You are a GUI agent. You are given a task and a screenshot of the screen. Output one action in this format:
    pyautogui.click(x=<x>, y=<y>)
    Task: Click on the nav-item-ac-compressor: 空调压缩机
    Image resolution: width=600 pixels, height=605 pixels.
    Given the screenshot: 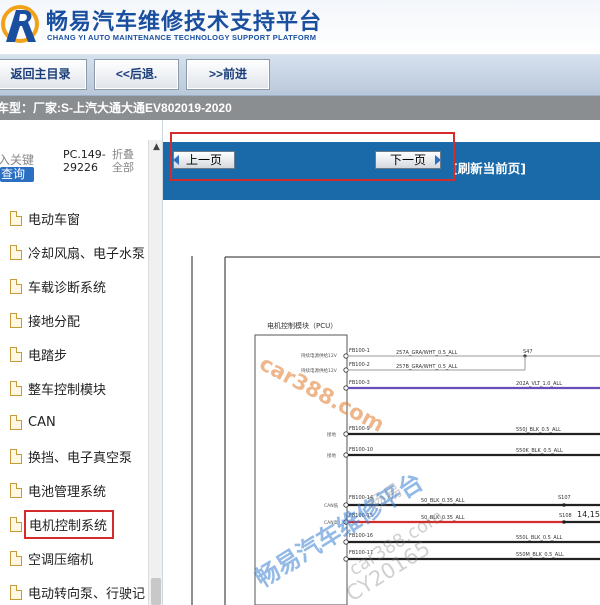 What is the action you would take?
    pyautogui.click(x=51, y=558)
    